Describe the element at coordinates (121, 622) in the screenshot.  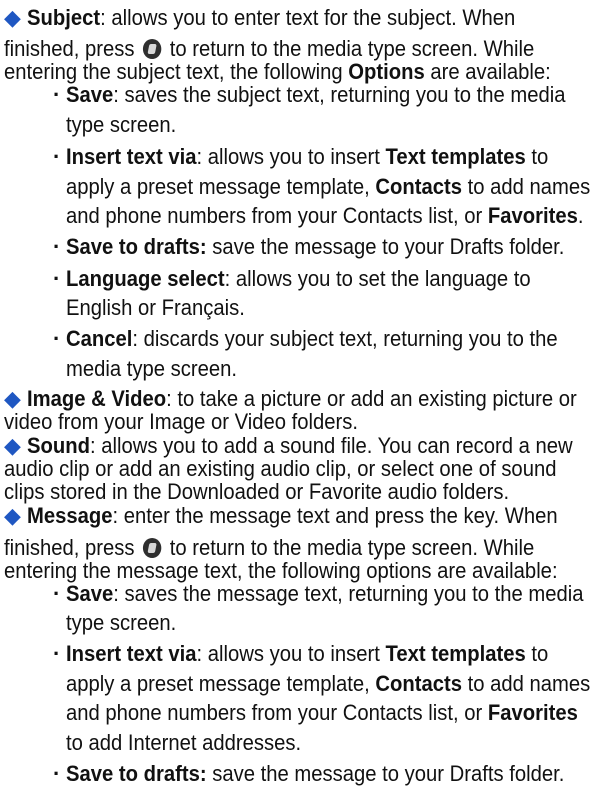
I see `message-opt-save-2: type screen.` at that location.